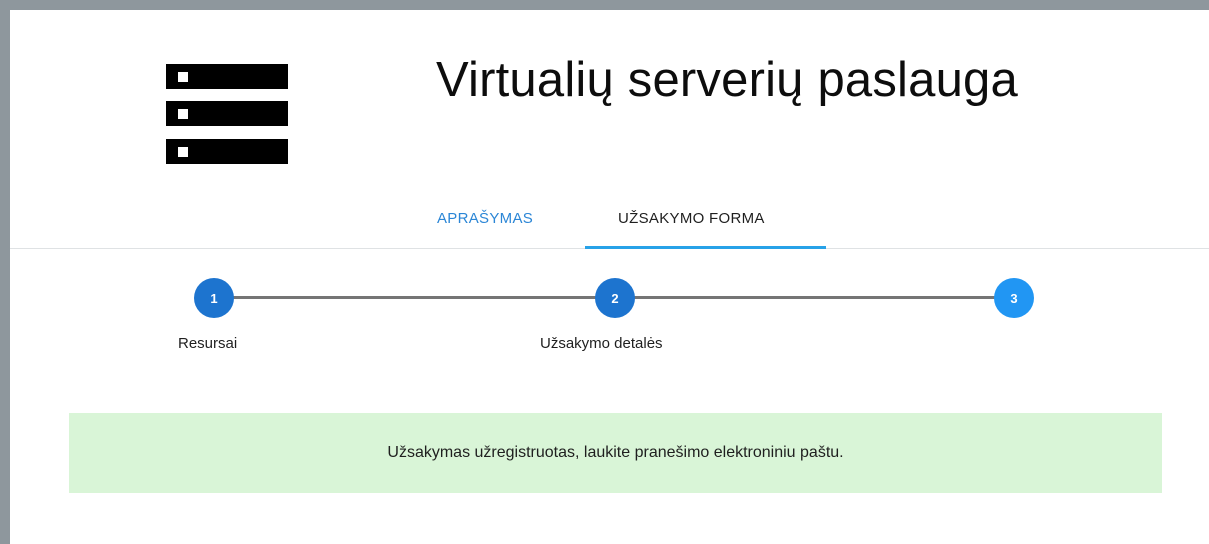  What do you see at coordinates (705, 247) in the screenshot?
I see `active-tab-indicator` at bounding box center [705, 247].